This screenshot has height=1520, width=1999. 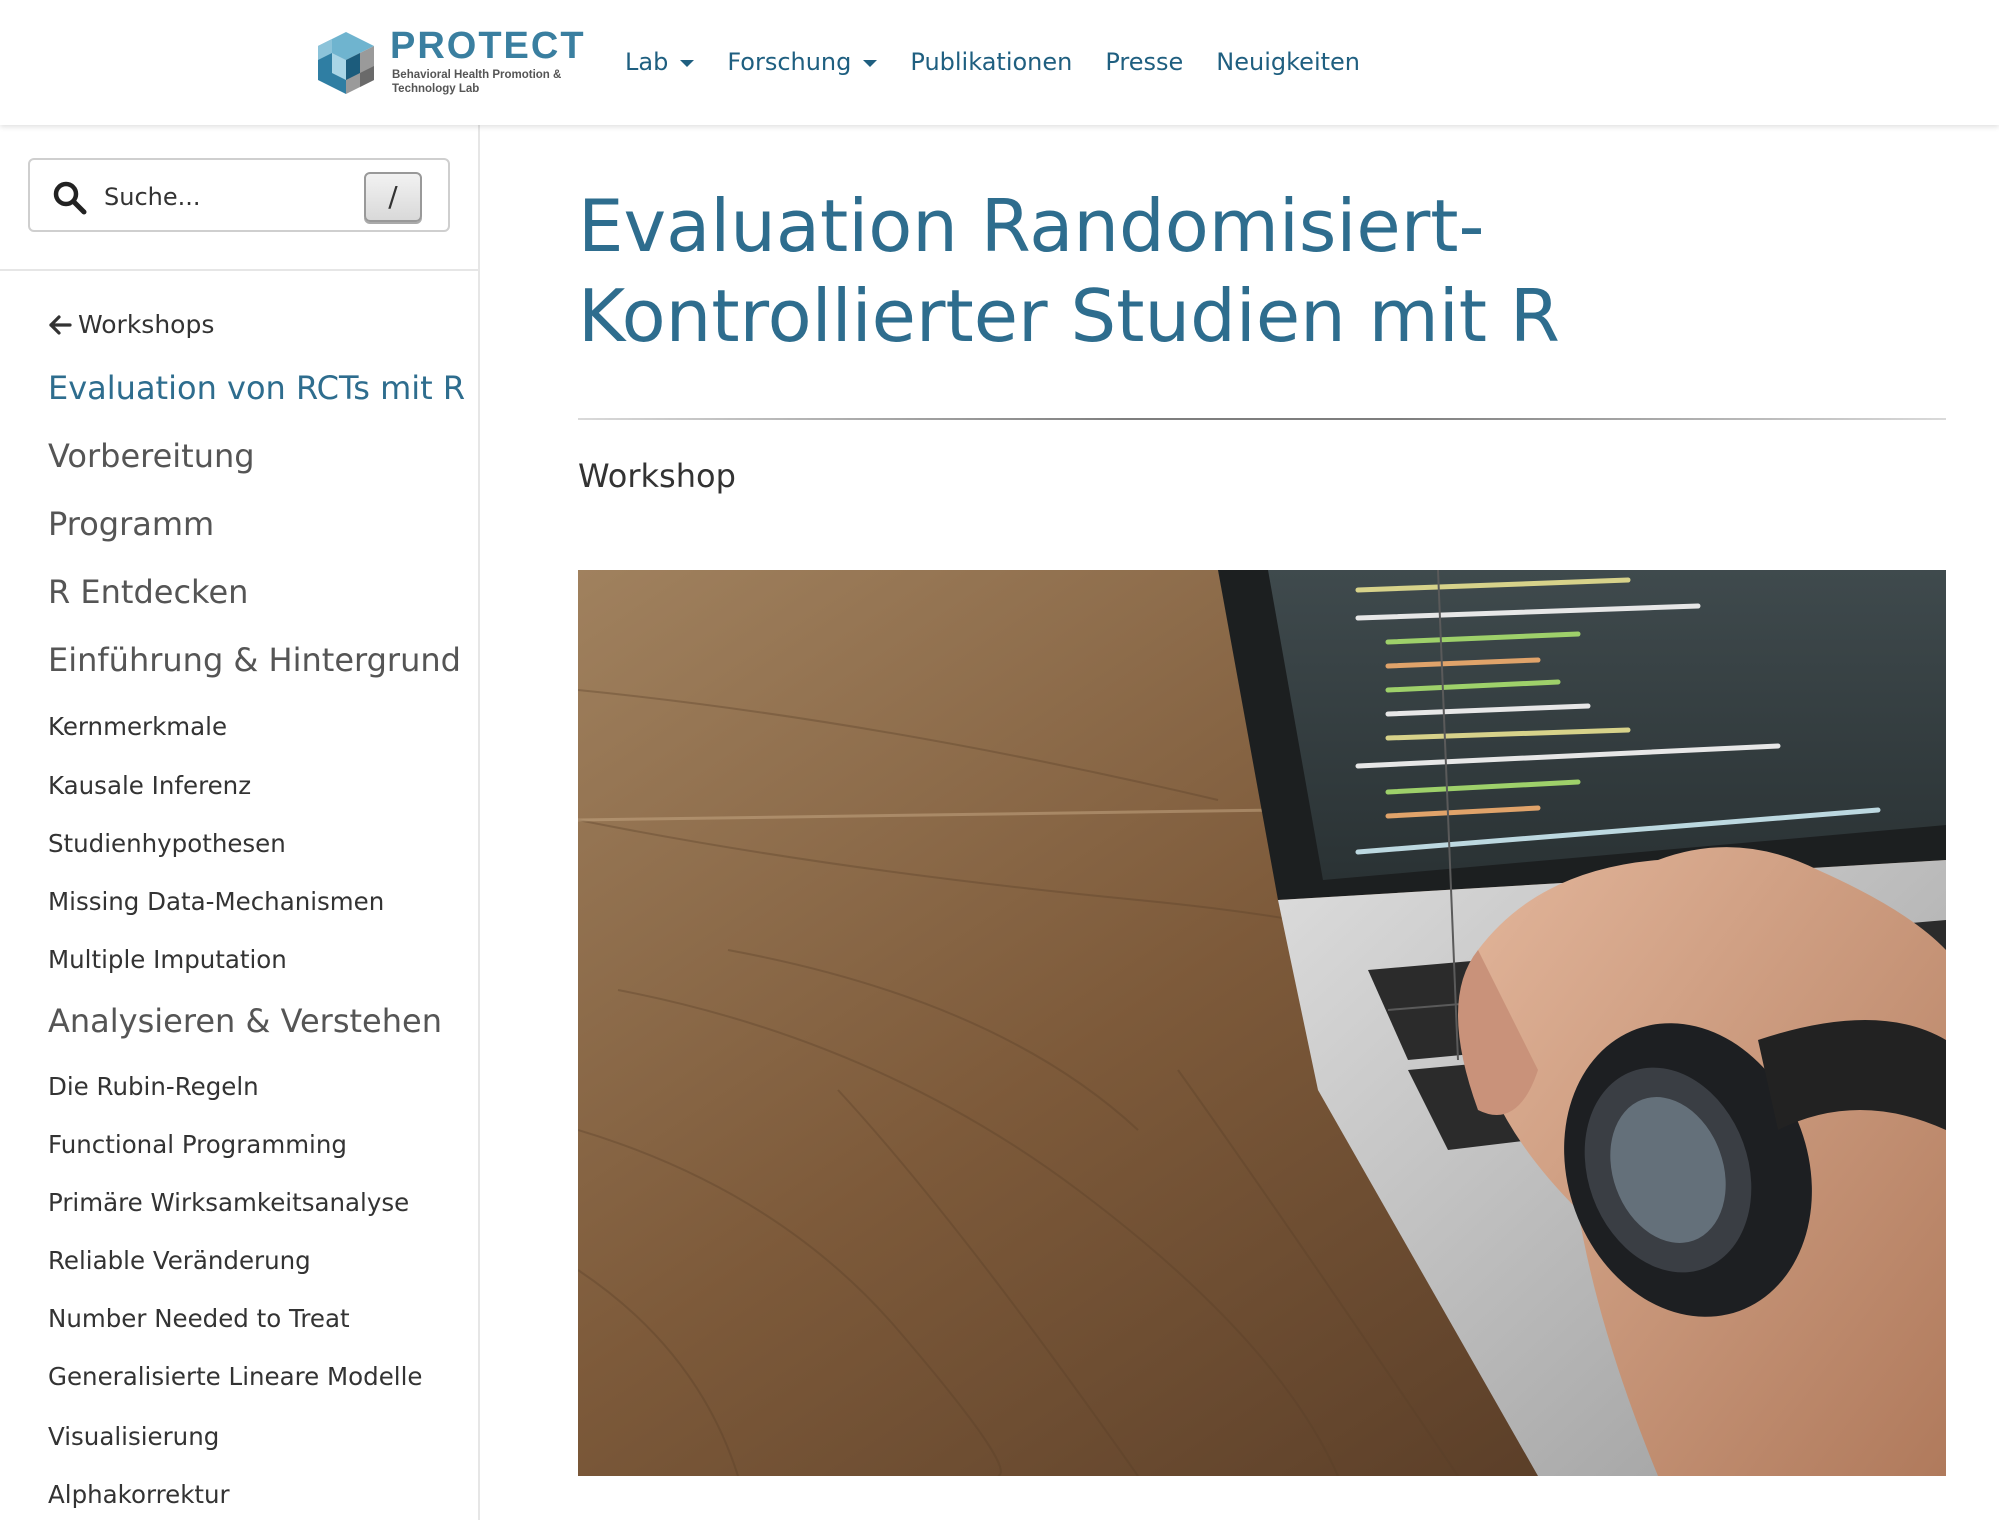 What do you see at coordinates (167, 843) in the screenshot?
I see `sidebar-item-studienhypothesen: Studienhypothesen` at bounding box center [167, 843].